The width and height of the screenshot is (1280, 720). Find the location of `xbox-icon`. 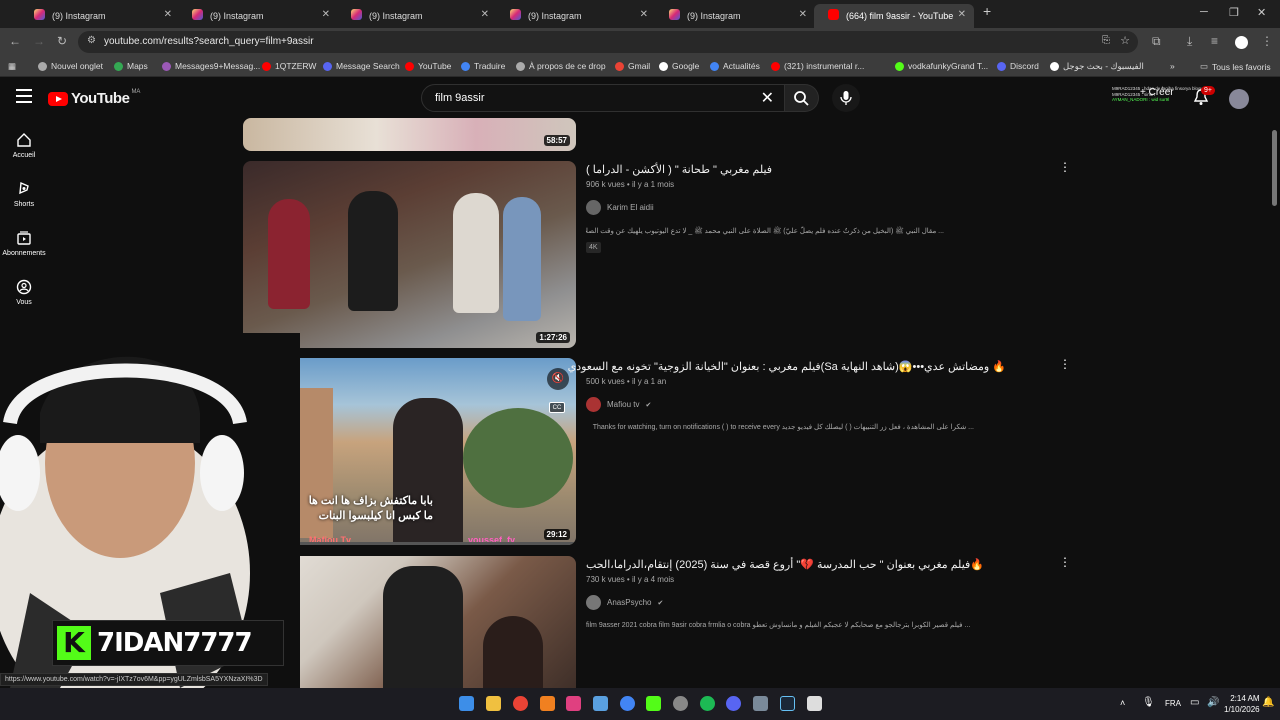

xbox-icon is located at coordinates (814, 703).